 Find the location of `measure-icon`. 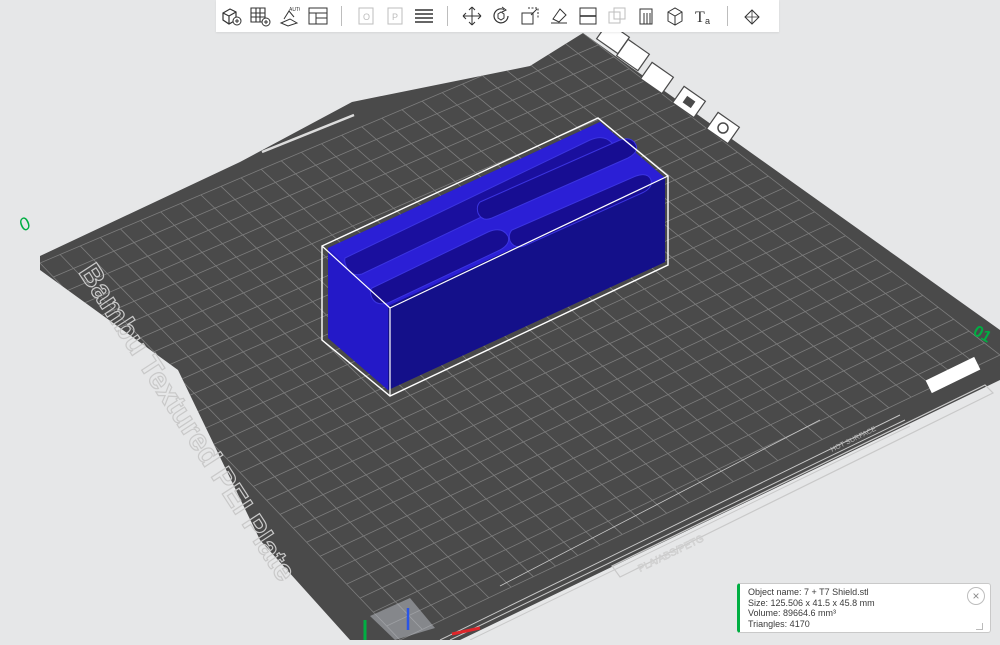

measure-icon is located at coordinates (751, 17).